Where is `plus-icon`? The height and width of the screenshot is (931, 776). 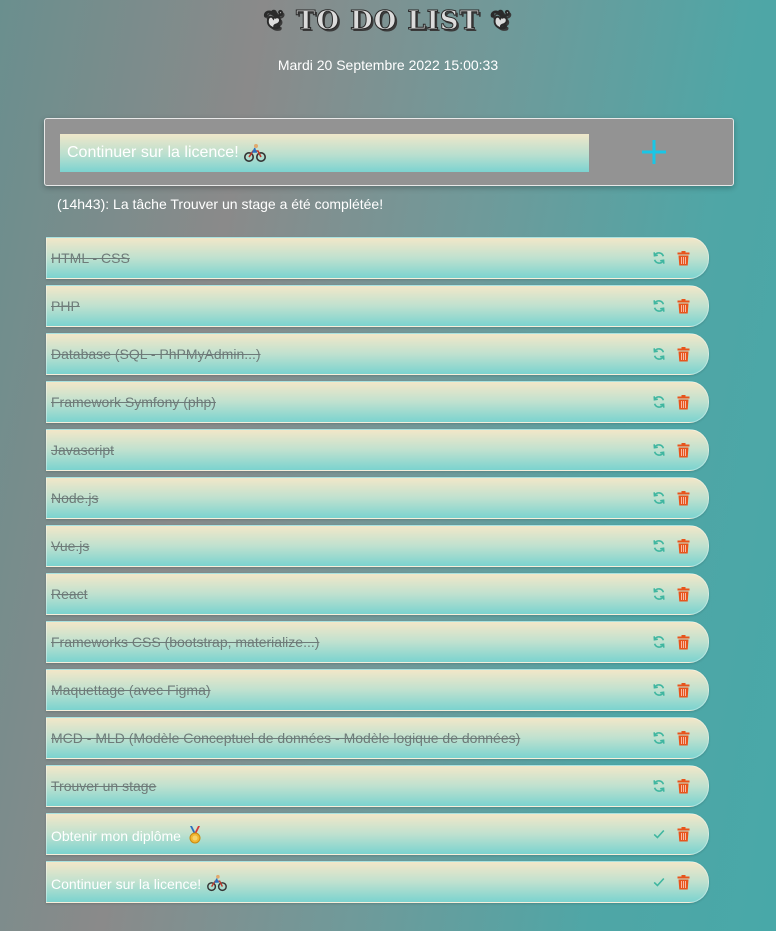
plus-icon is located at coordinates (654, 152).